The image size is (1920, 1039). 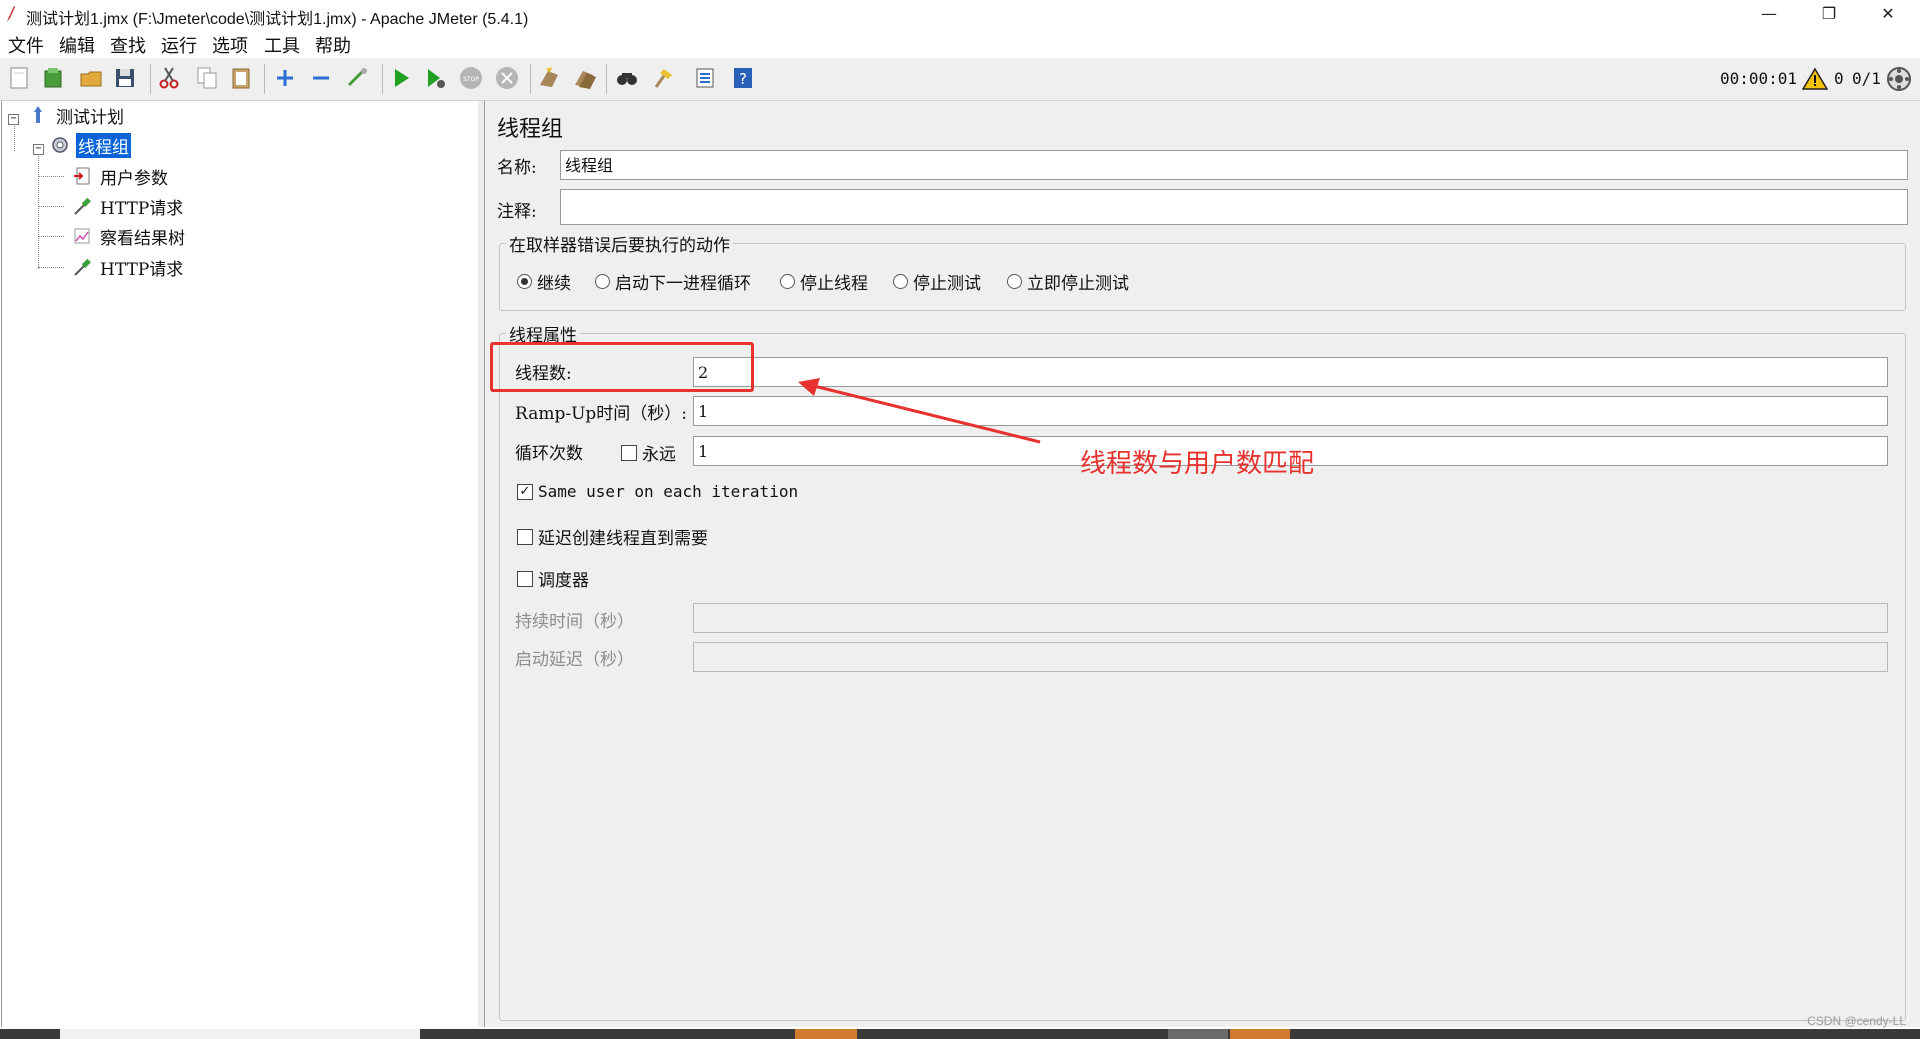 I want to click on test-plan-icon, so click(x=38, y=115).